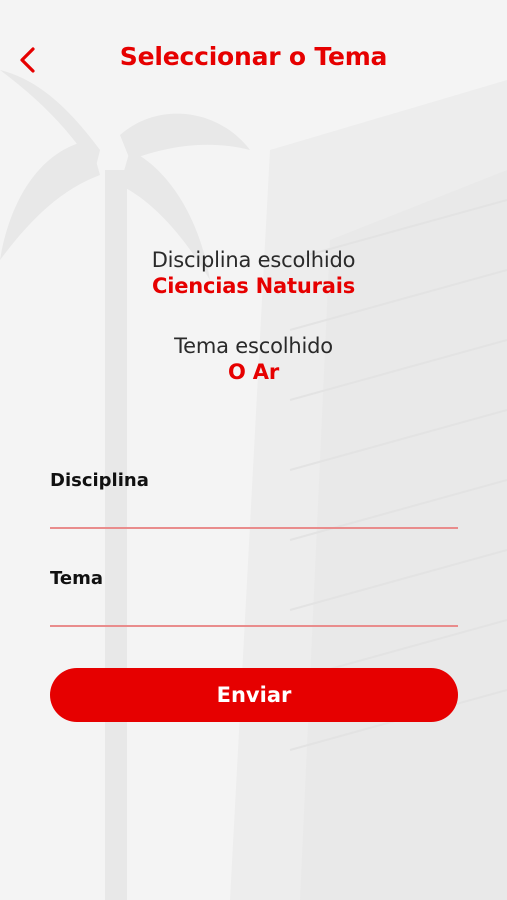  Describe the element at coordinates (253, 273) in the screenshot. I see `discipline-summary: Disciplina escolhido Ciencias Naturais` at that location.